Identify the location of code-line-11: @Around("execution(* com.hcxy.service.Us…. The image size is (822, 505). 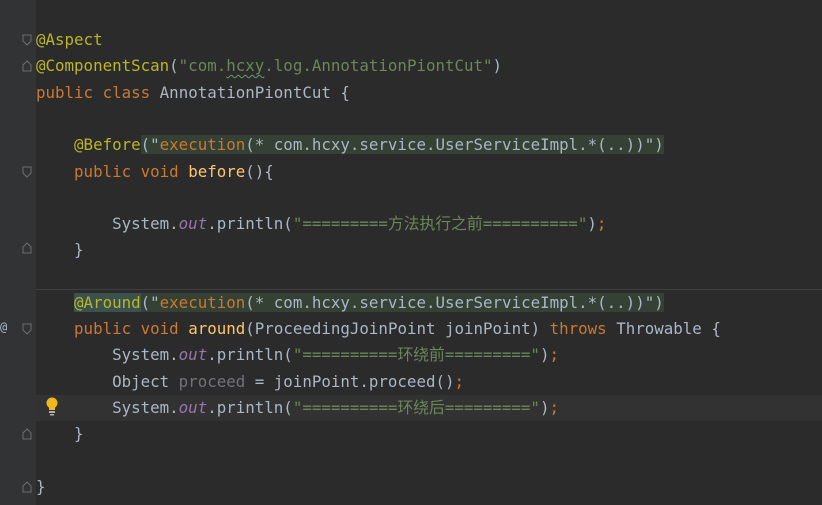
(350, 303).